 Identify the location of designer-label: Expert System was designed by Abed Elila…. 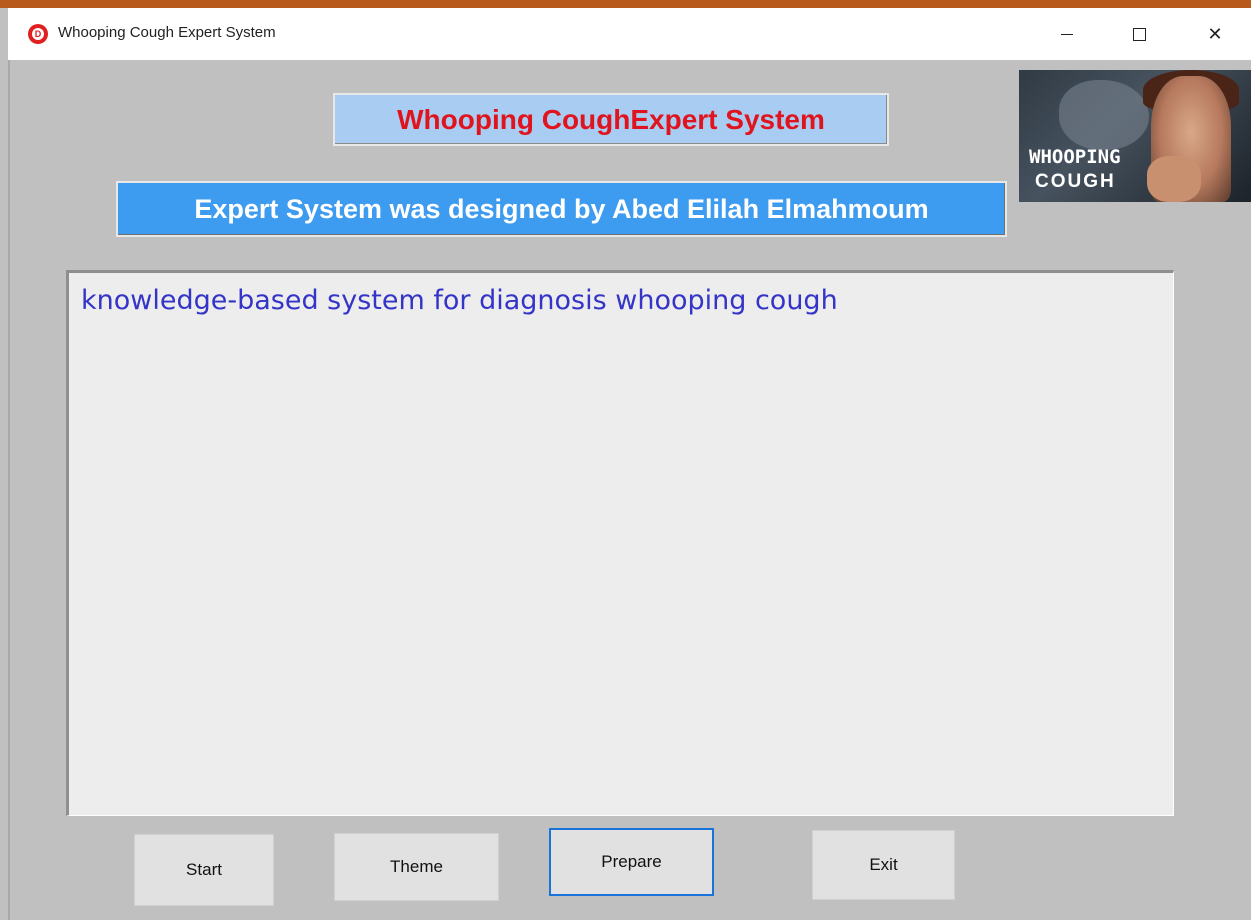
(561, 209).